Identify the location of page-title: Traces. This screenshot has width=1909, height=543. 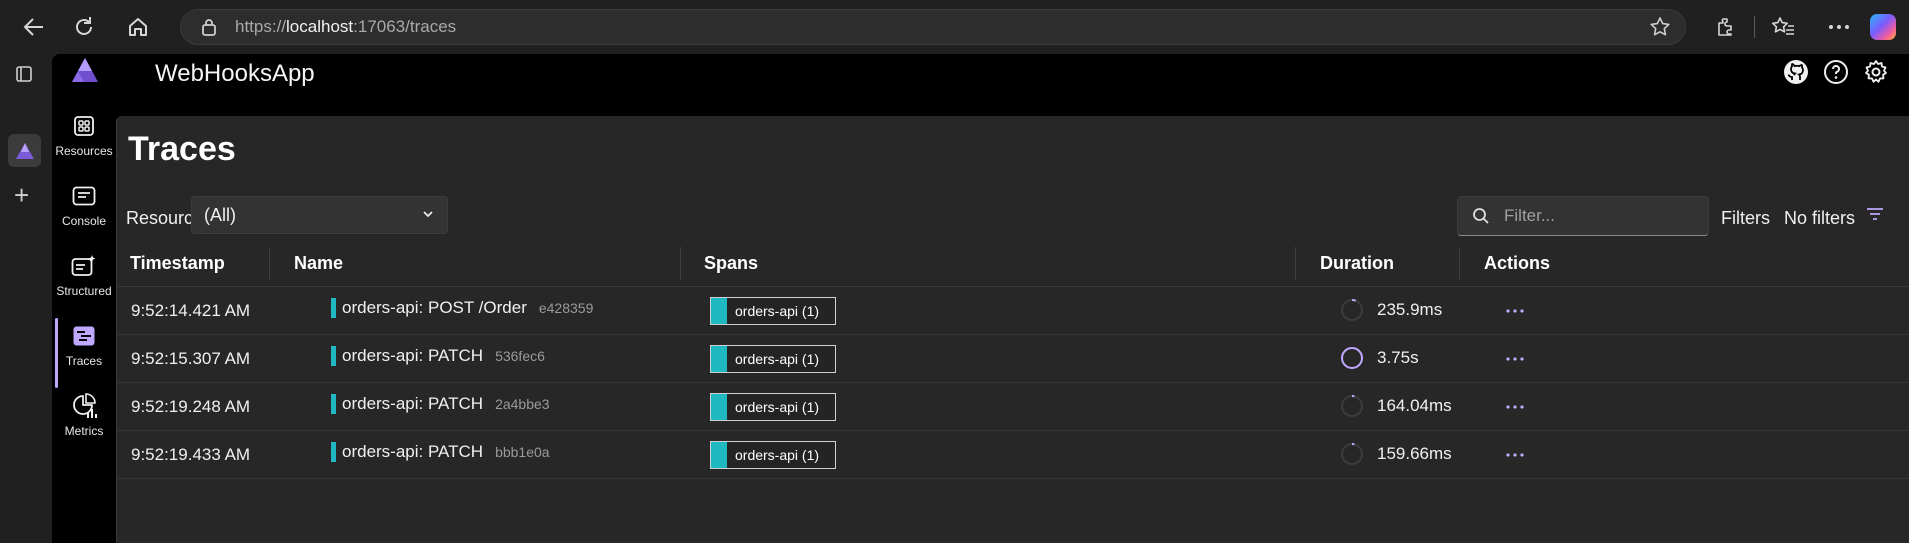
(182, 149).